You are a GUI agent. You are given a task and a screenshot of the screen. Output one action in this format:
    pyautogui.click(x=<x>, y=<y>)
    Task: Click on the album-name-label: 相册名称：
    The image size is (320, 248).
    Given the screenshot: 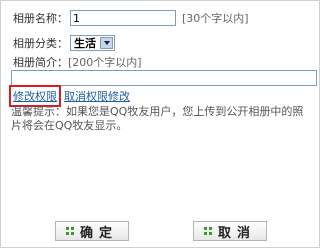 What is the action you would take?
    pyautogui.click(x=40, y=18)
    